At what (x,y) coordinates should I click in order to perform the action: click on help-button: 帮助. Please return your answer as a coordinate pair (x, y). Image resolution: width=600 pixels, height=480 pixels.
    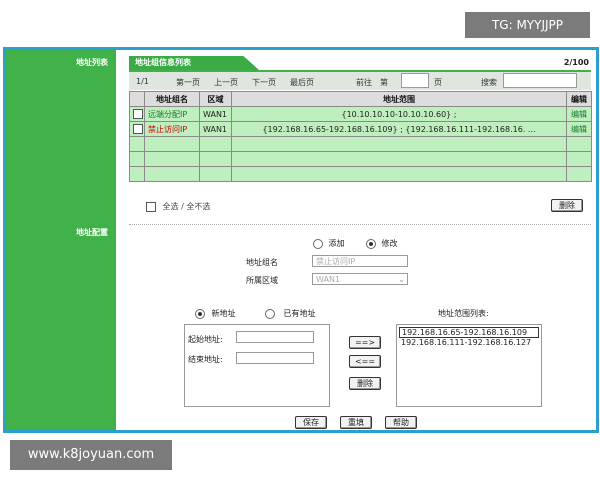
    Looking at the image, I should click on (401, 422).